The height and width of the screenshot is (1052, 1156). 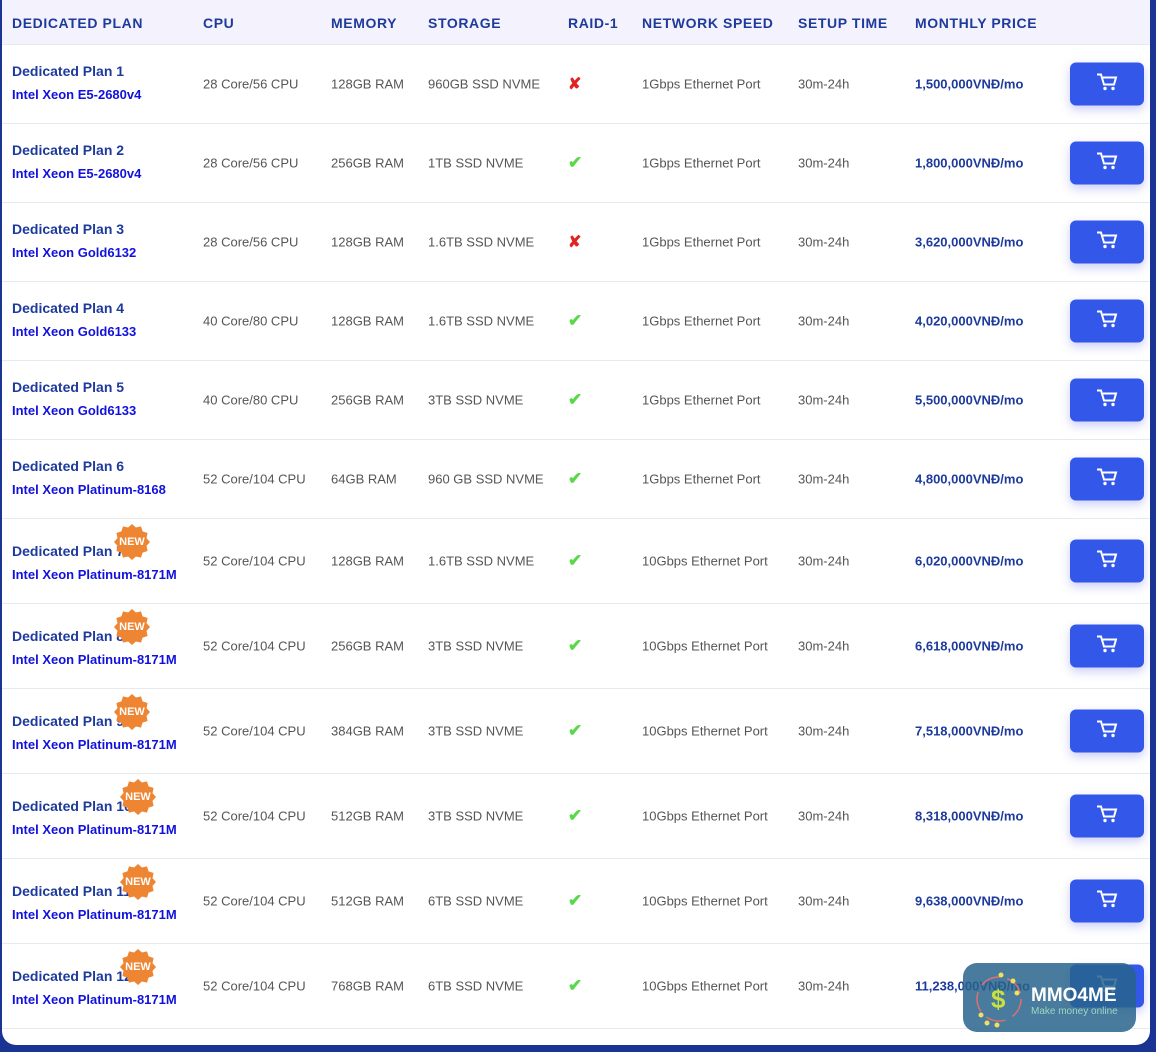 I want to click on memory: 512GB RAM, so click(x=367, y=901).